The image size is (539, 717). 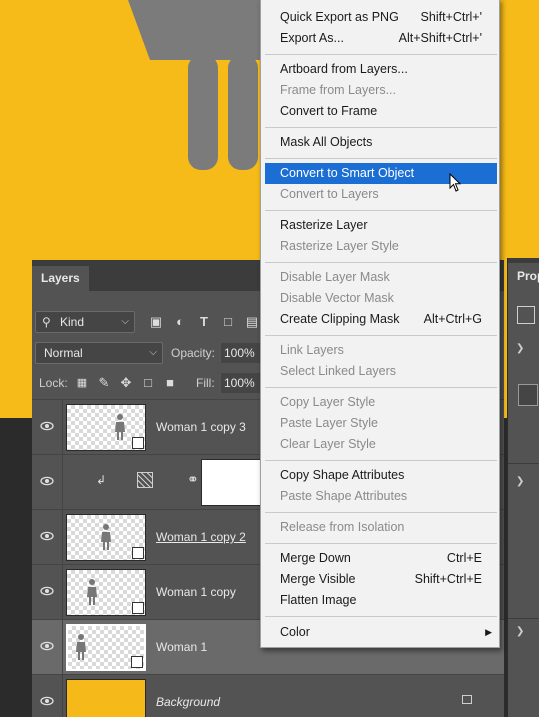 I want to click on menu-item-label: Mask All Objects, so click(x=326, y=142).